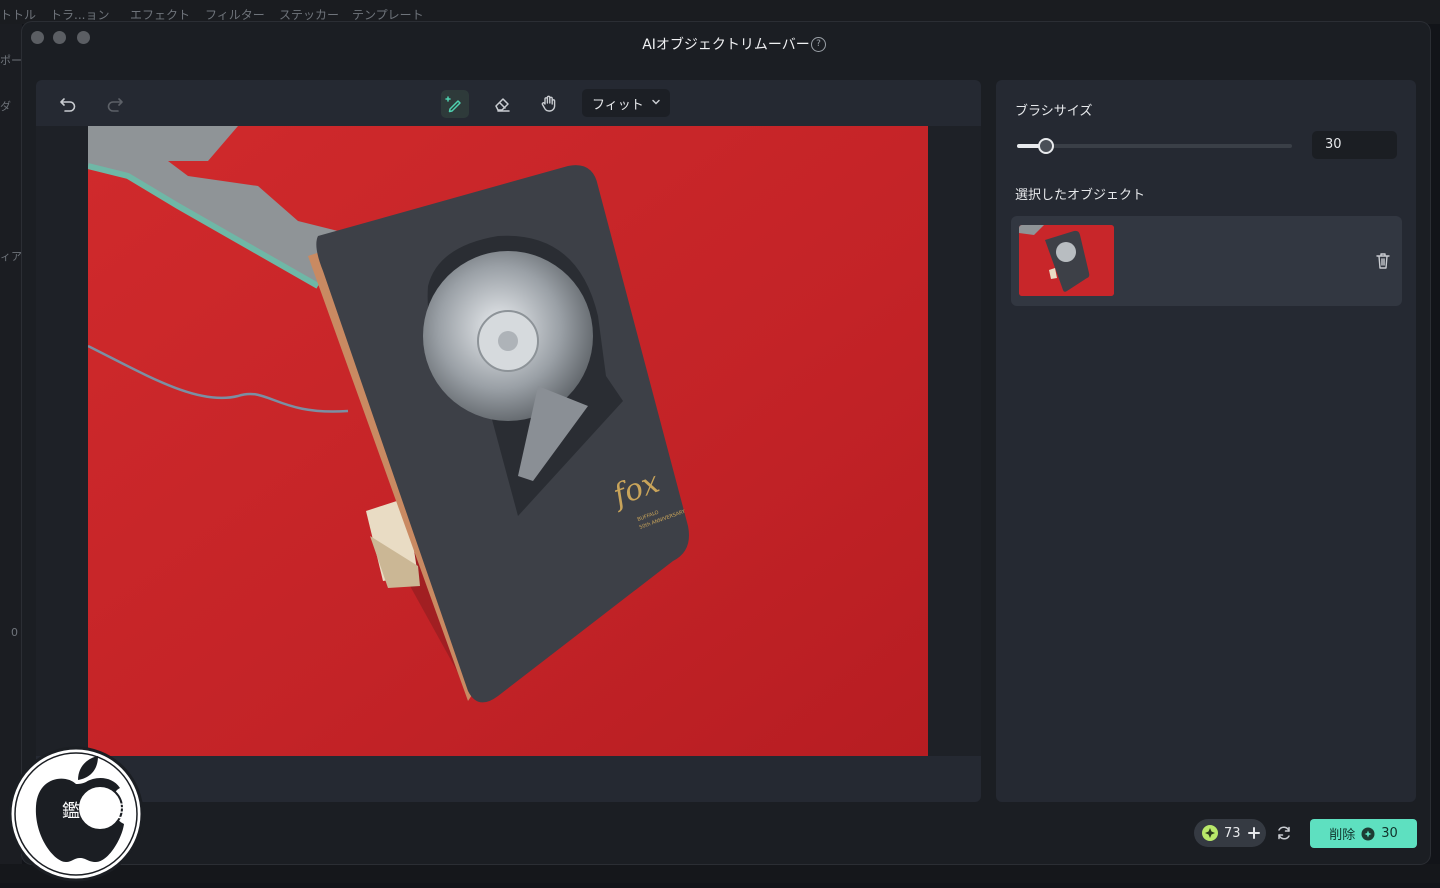 This screenshot has height=888, width=1440. Describe the element at coordinates (68, 104) in the screenshot. I see `undo-icon` at that location.